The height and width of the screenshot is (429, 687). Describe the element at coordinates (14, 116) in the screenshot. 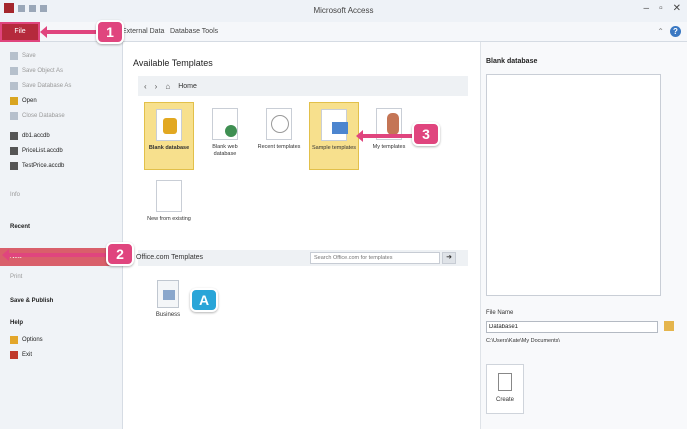

I see `close-database-icon` at that location.